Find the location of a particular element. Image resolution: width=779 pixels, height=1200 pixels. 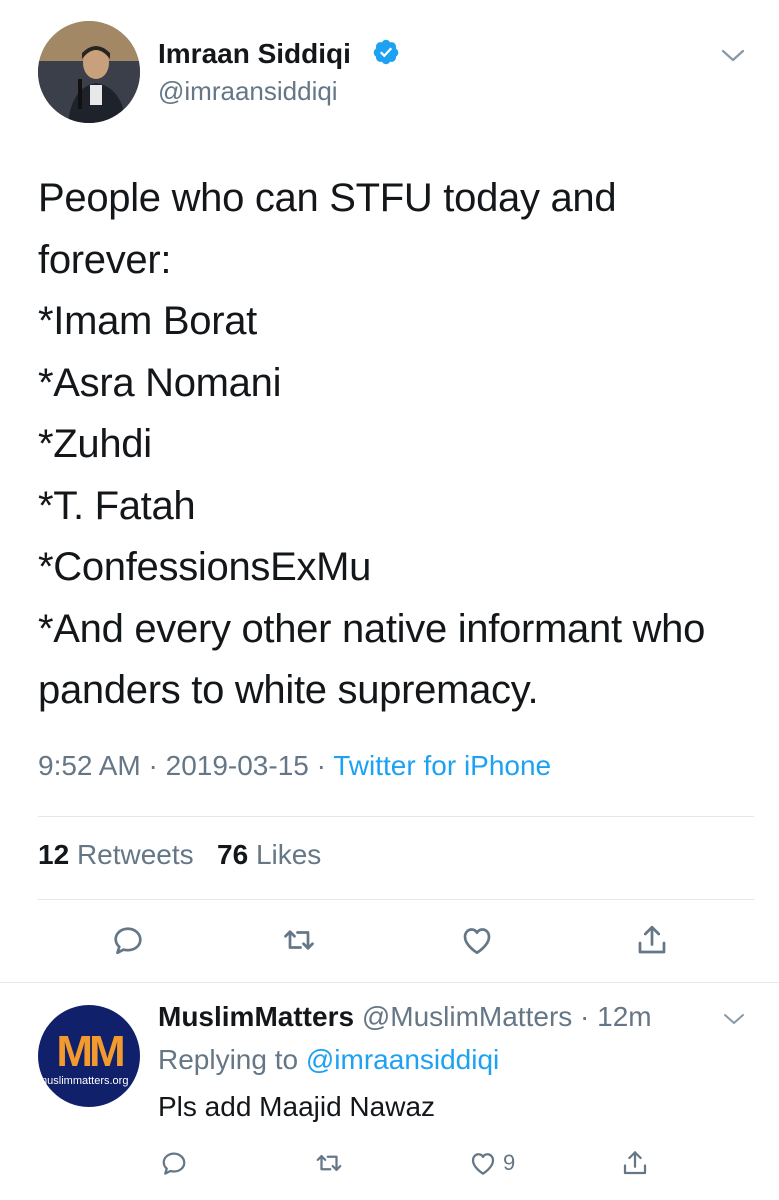

reply-author-handle: @MuslimMatters is located at coordinates (467, 1016).